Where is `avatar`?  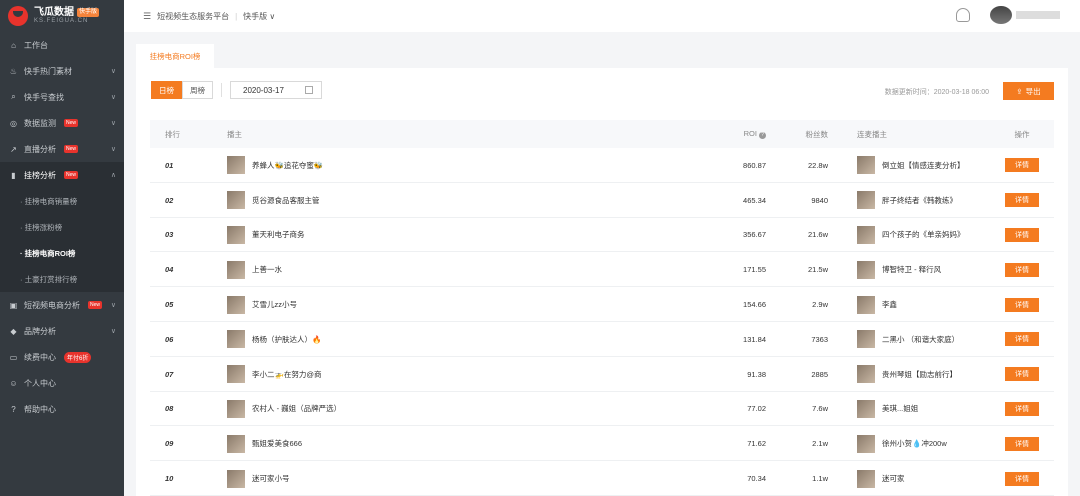 avatar is located at coordinates (1001, 15).